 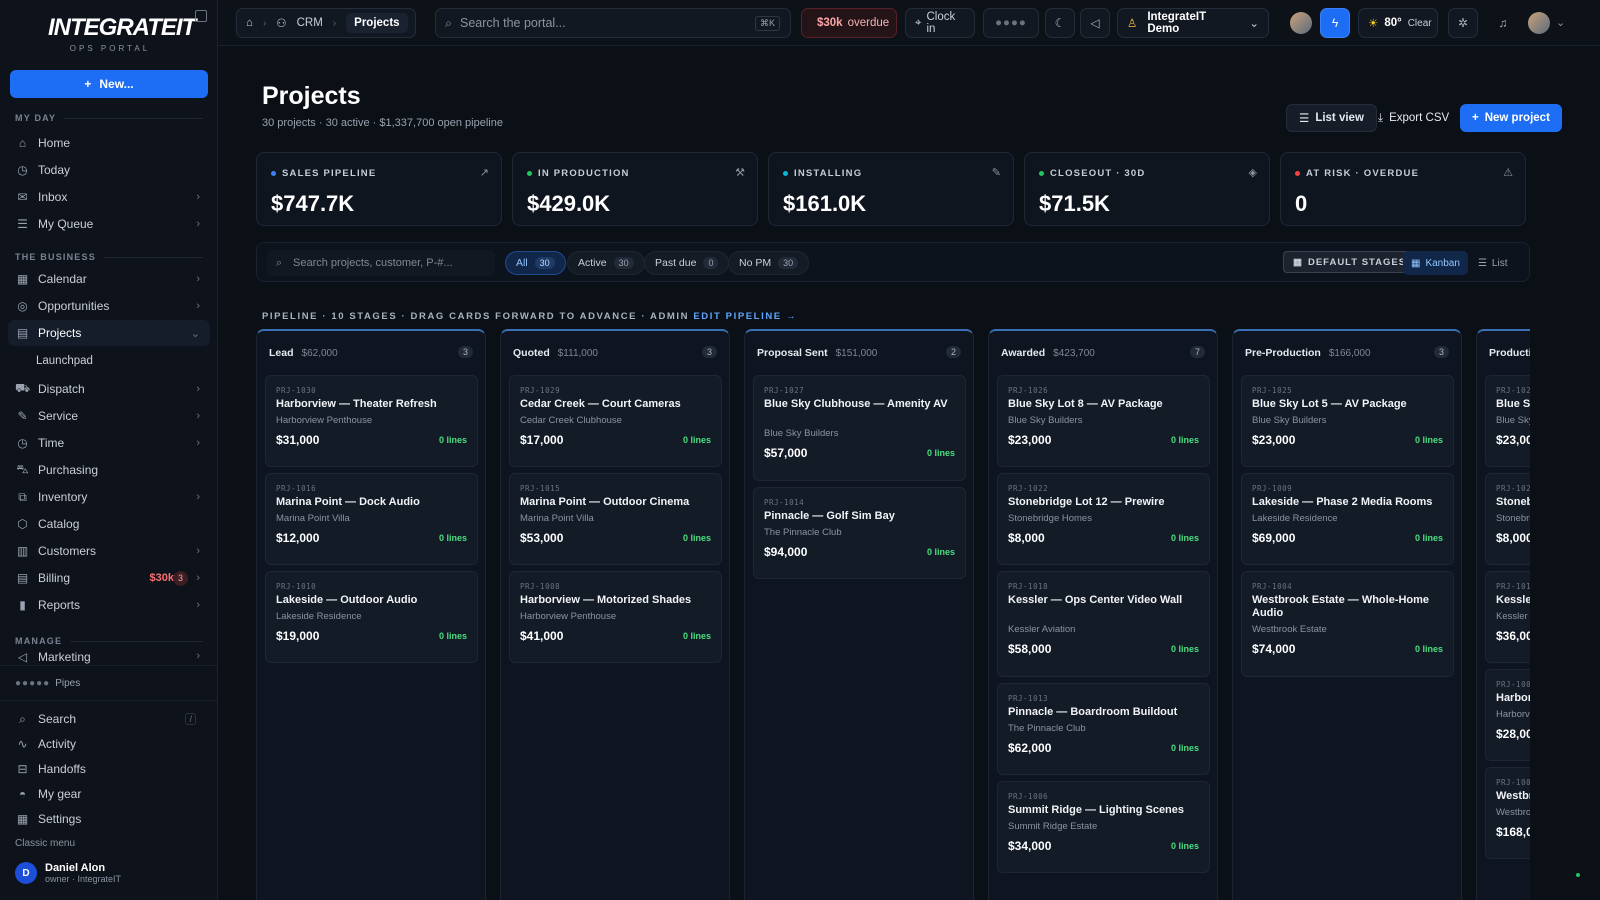 What do you see at coordinates (109, 306) in the screenshot?
I see `sidebar-item-opportunities: ◎ Opportunities ›` at bounding box center [109, 306].